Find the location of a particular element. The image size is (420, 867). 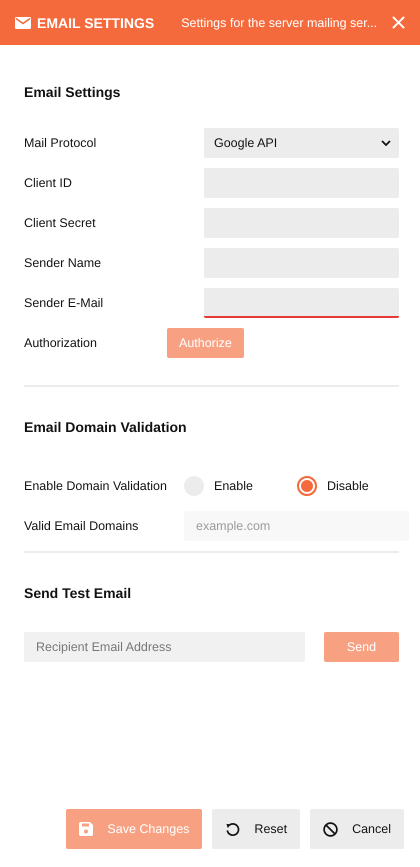

section-title: Email Domain Validation is located at coordinates (106, 427).